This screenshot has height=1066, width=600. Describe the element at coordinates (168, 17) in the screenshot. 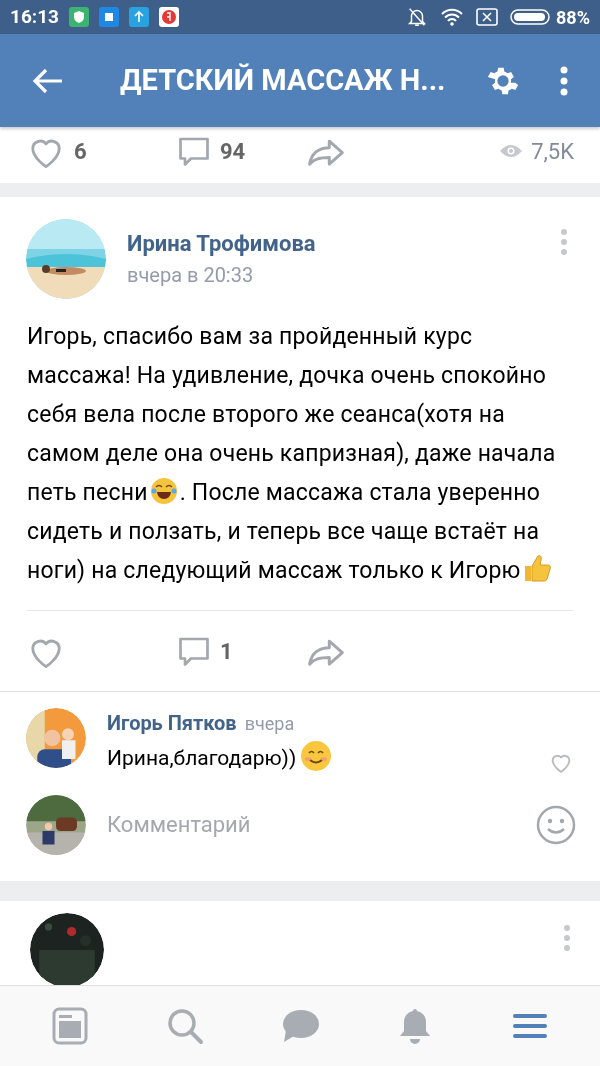

I see `letter-app-icon` at that location.